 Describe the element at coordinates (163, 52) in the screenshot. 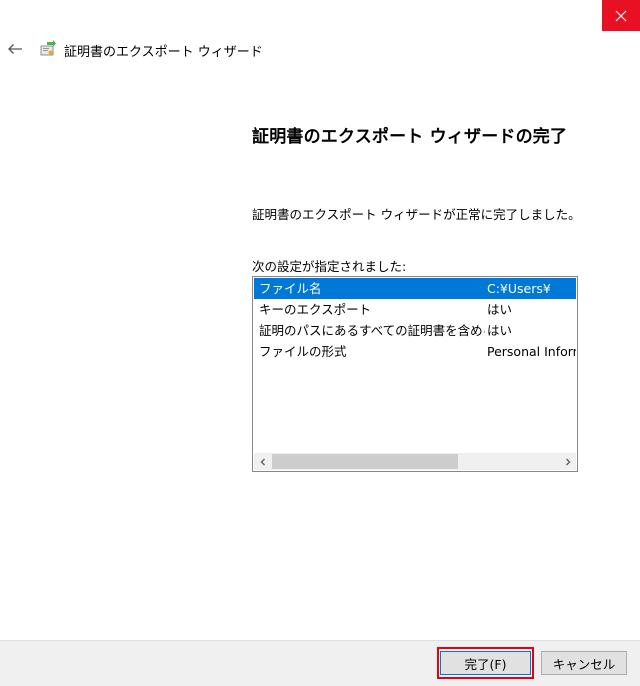

I see `window-title: 証明書のエクスポート ウィザード` at that location.